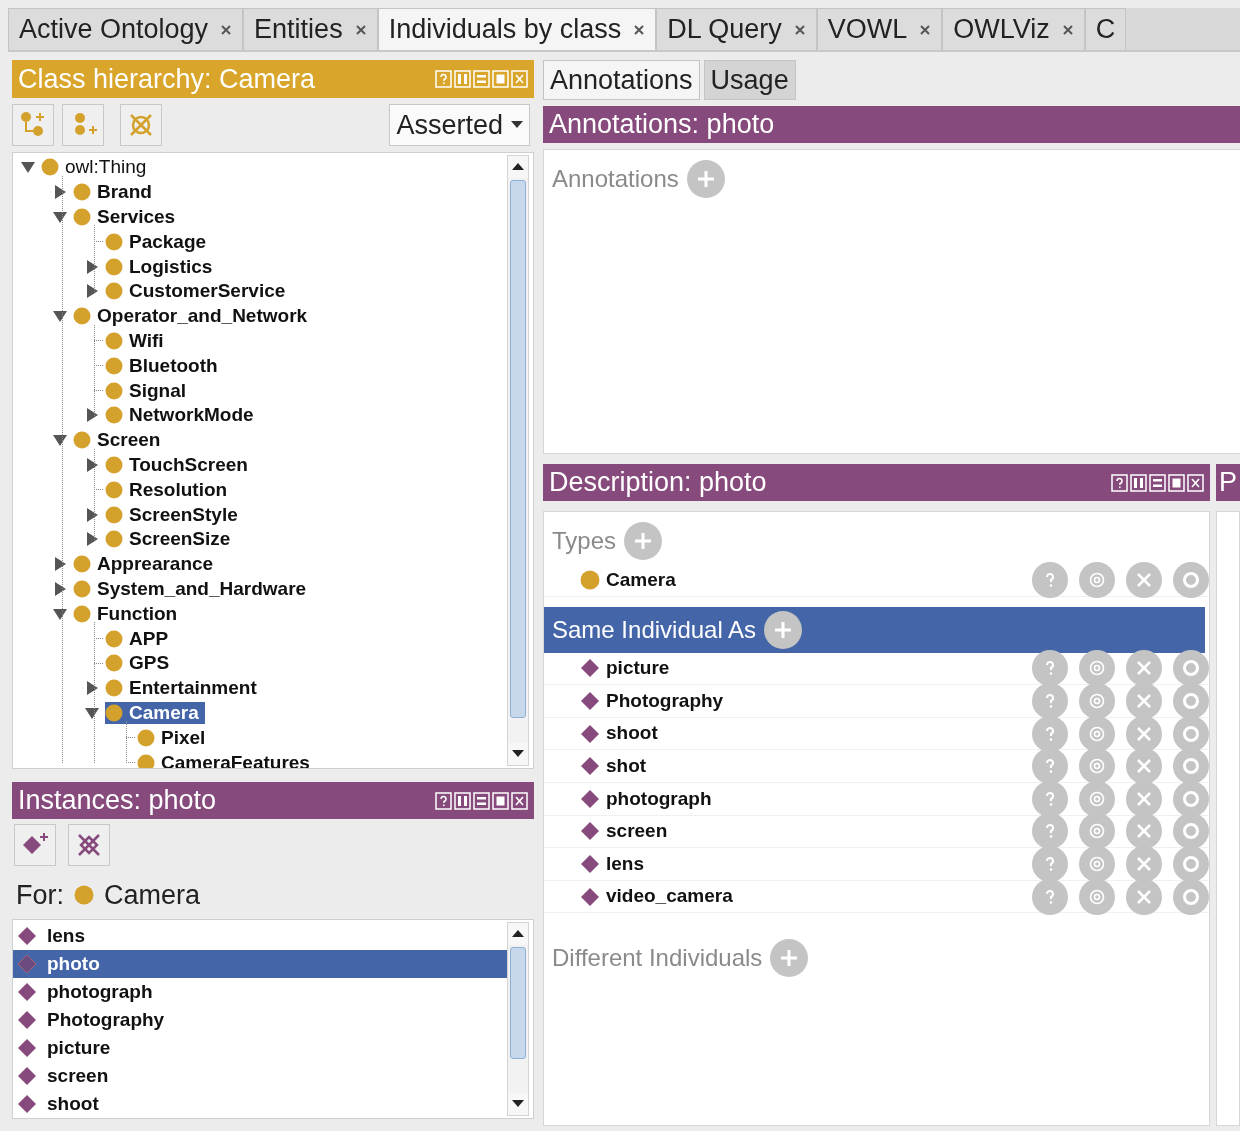  Describe the element at coordinates (155, 712) in the screenshot. I see `tree-item: Camera` at that location.